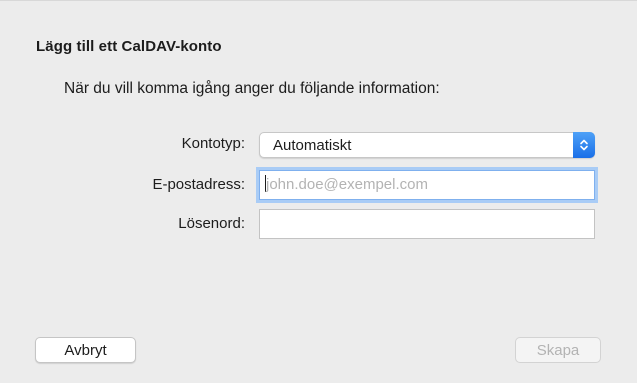 The image size is (637, 383). What do you see at coordinates (427, 224) in the screenshot?
I see `password-field` at bounding box center [427, 224].